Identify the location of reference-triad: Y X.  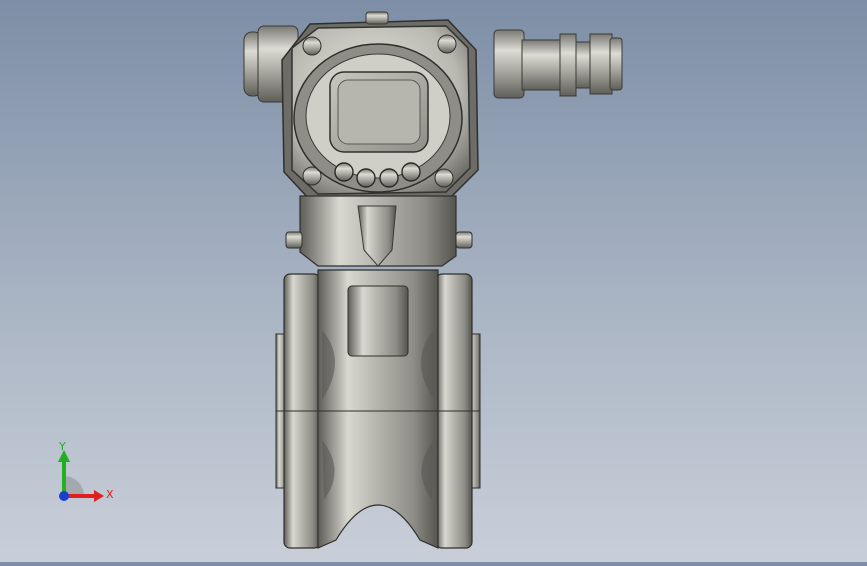
(86, 471).